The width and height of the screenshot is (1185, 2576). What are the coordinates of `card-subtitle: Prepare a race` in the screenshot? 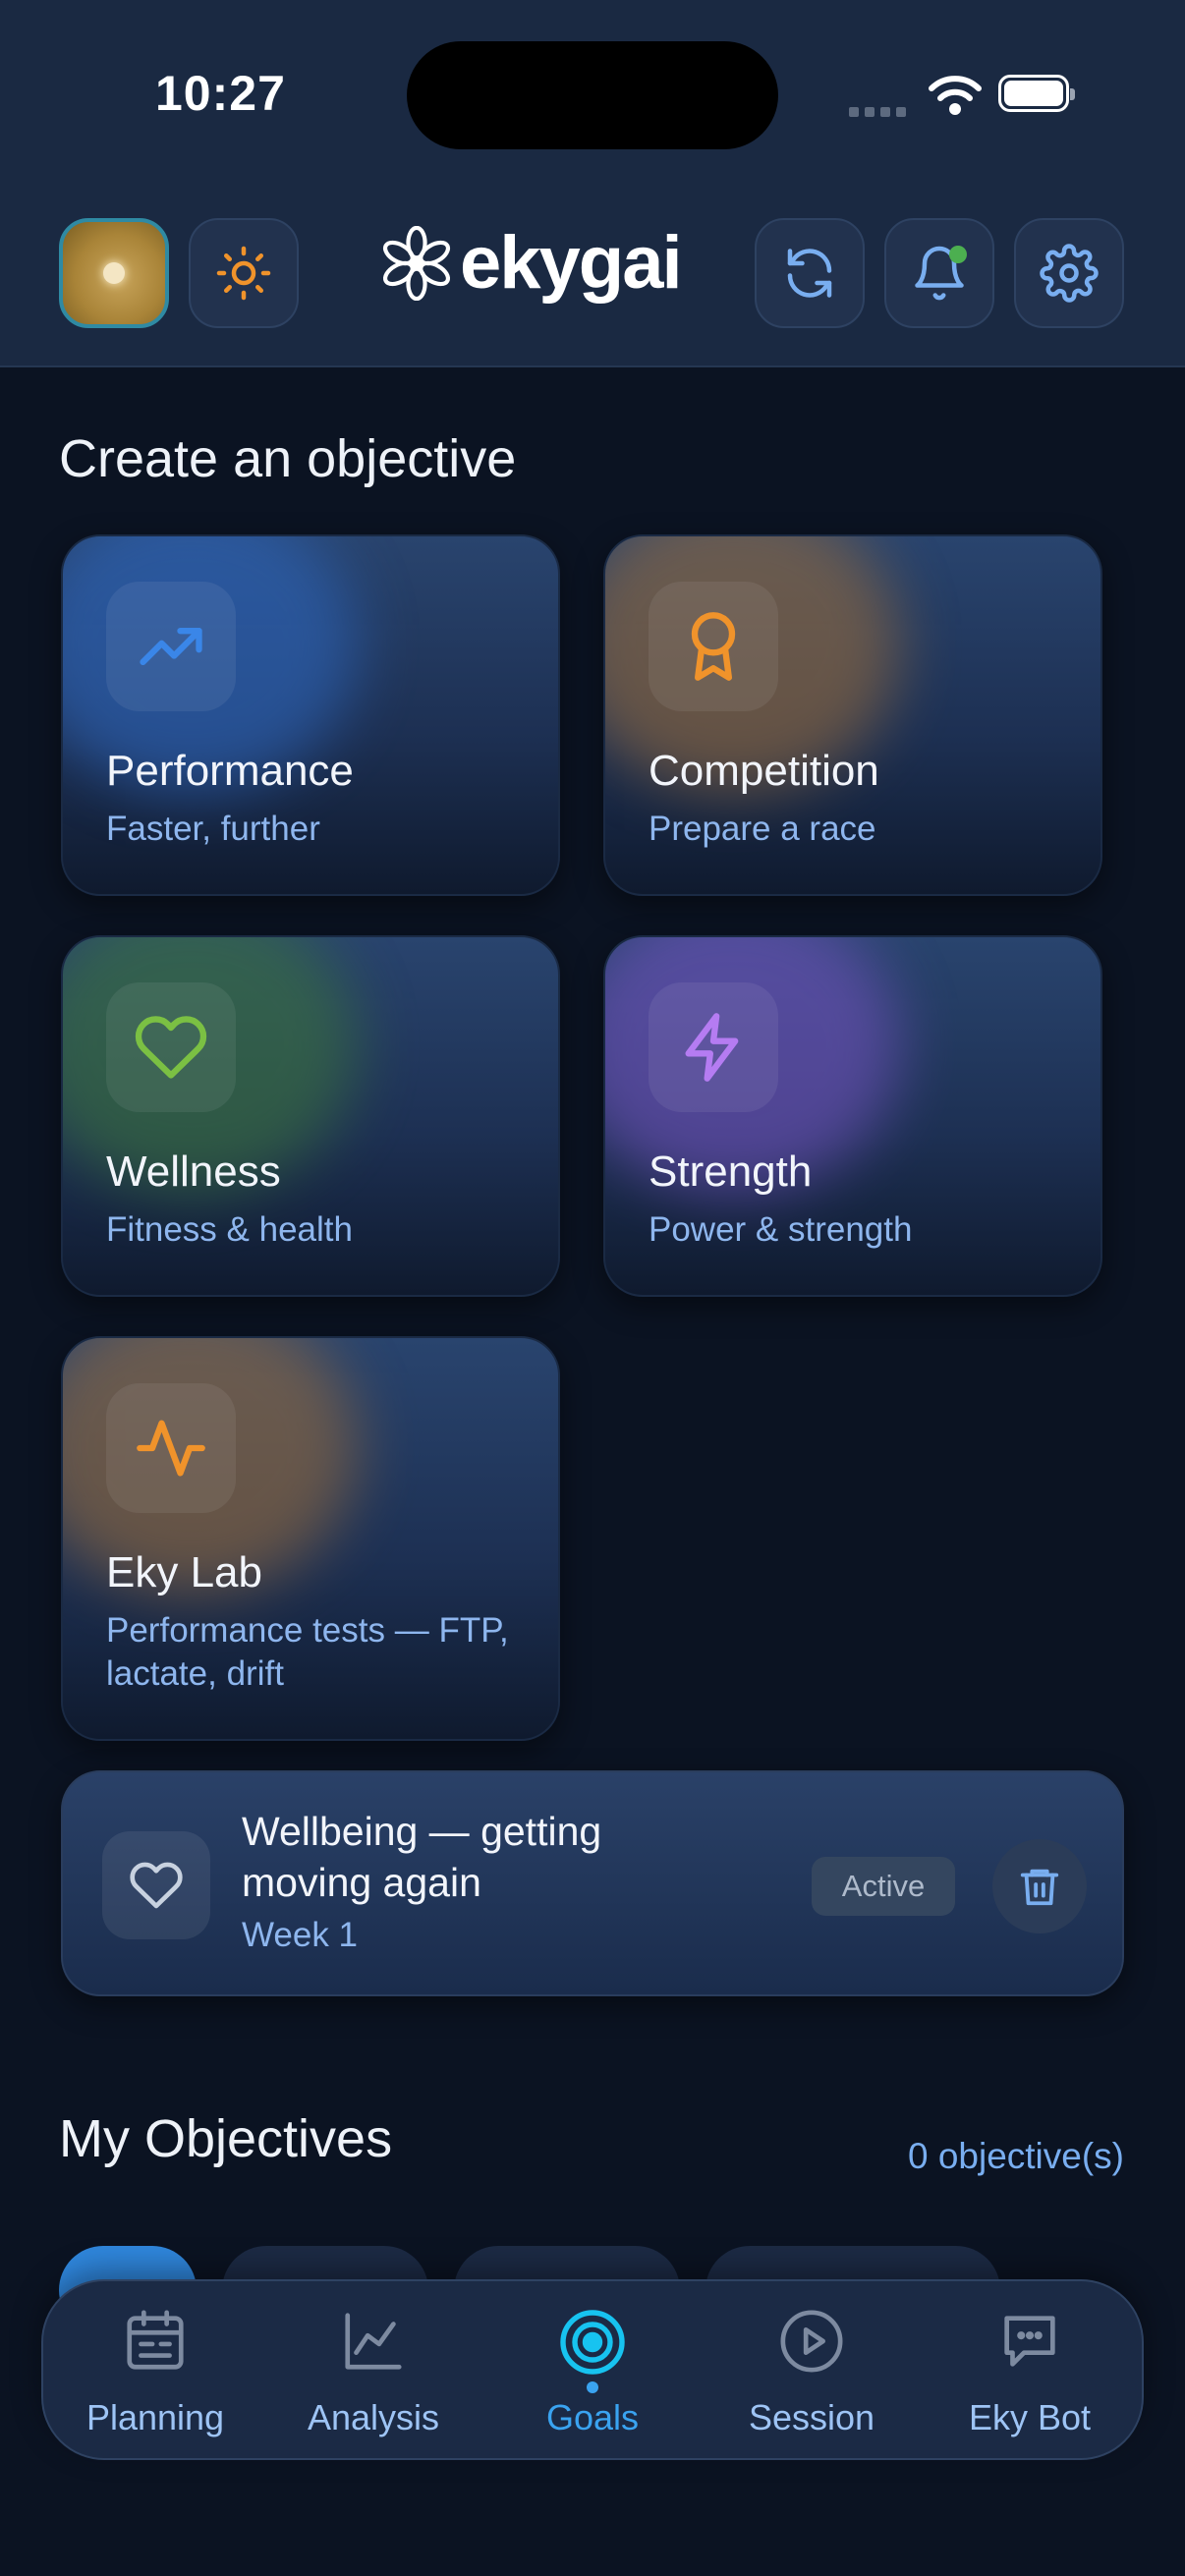 It's located at (763, 829).